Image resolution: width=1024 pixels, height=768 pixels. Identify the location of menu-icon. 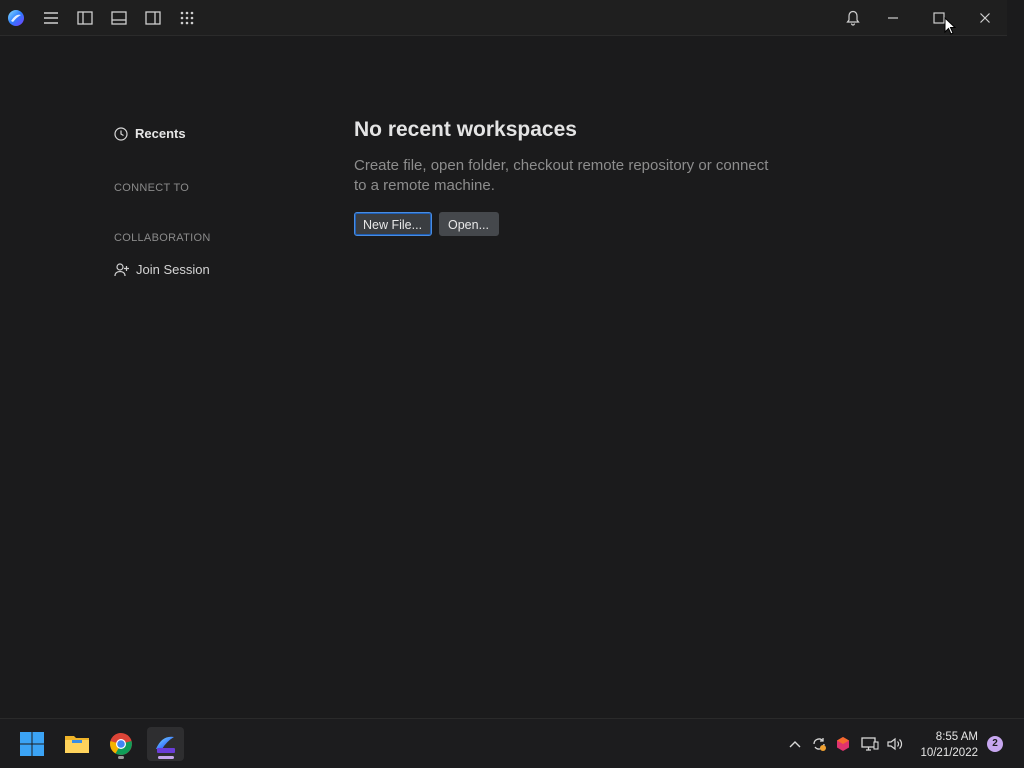
(51, 18).